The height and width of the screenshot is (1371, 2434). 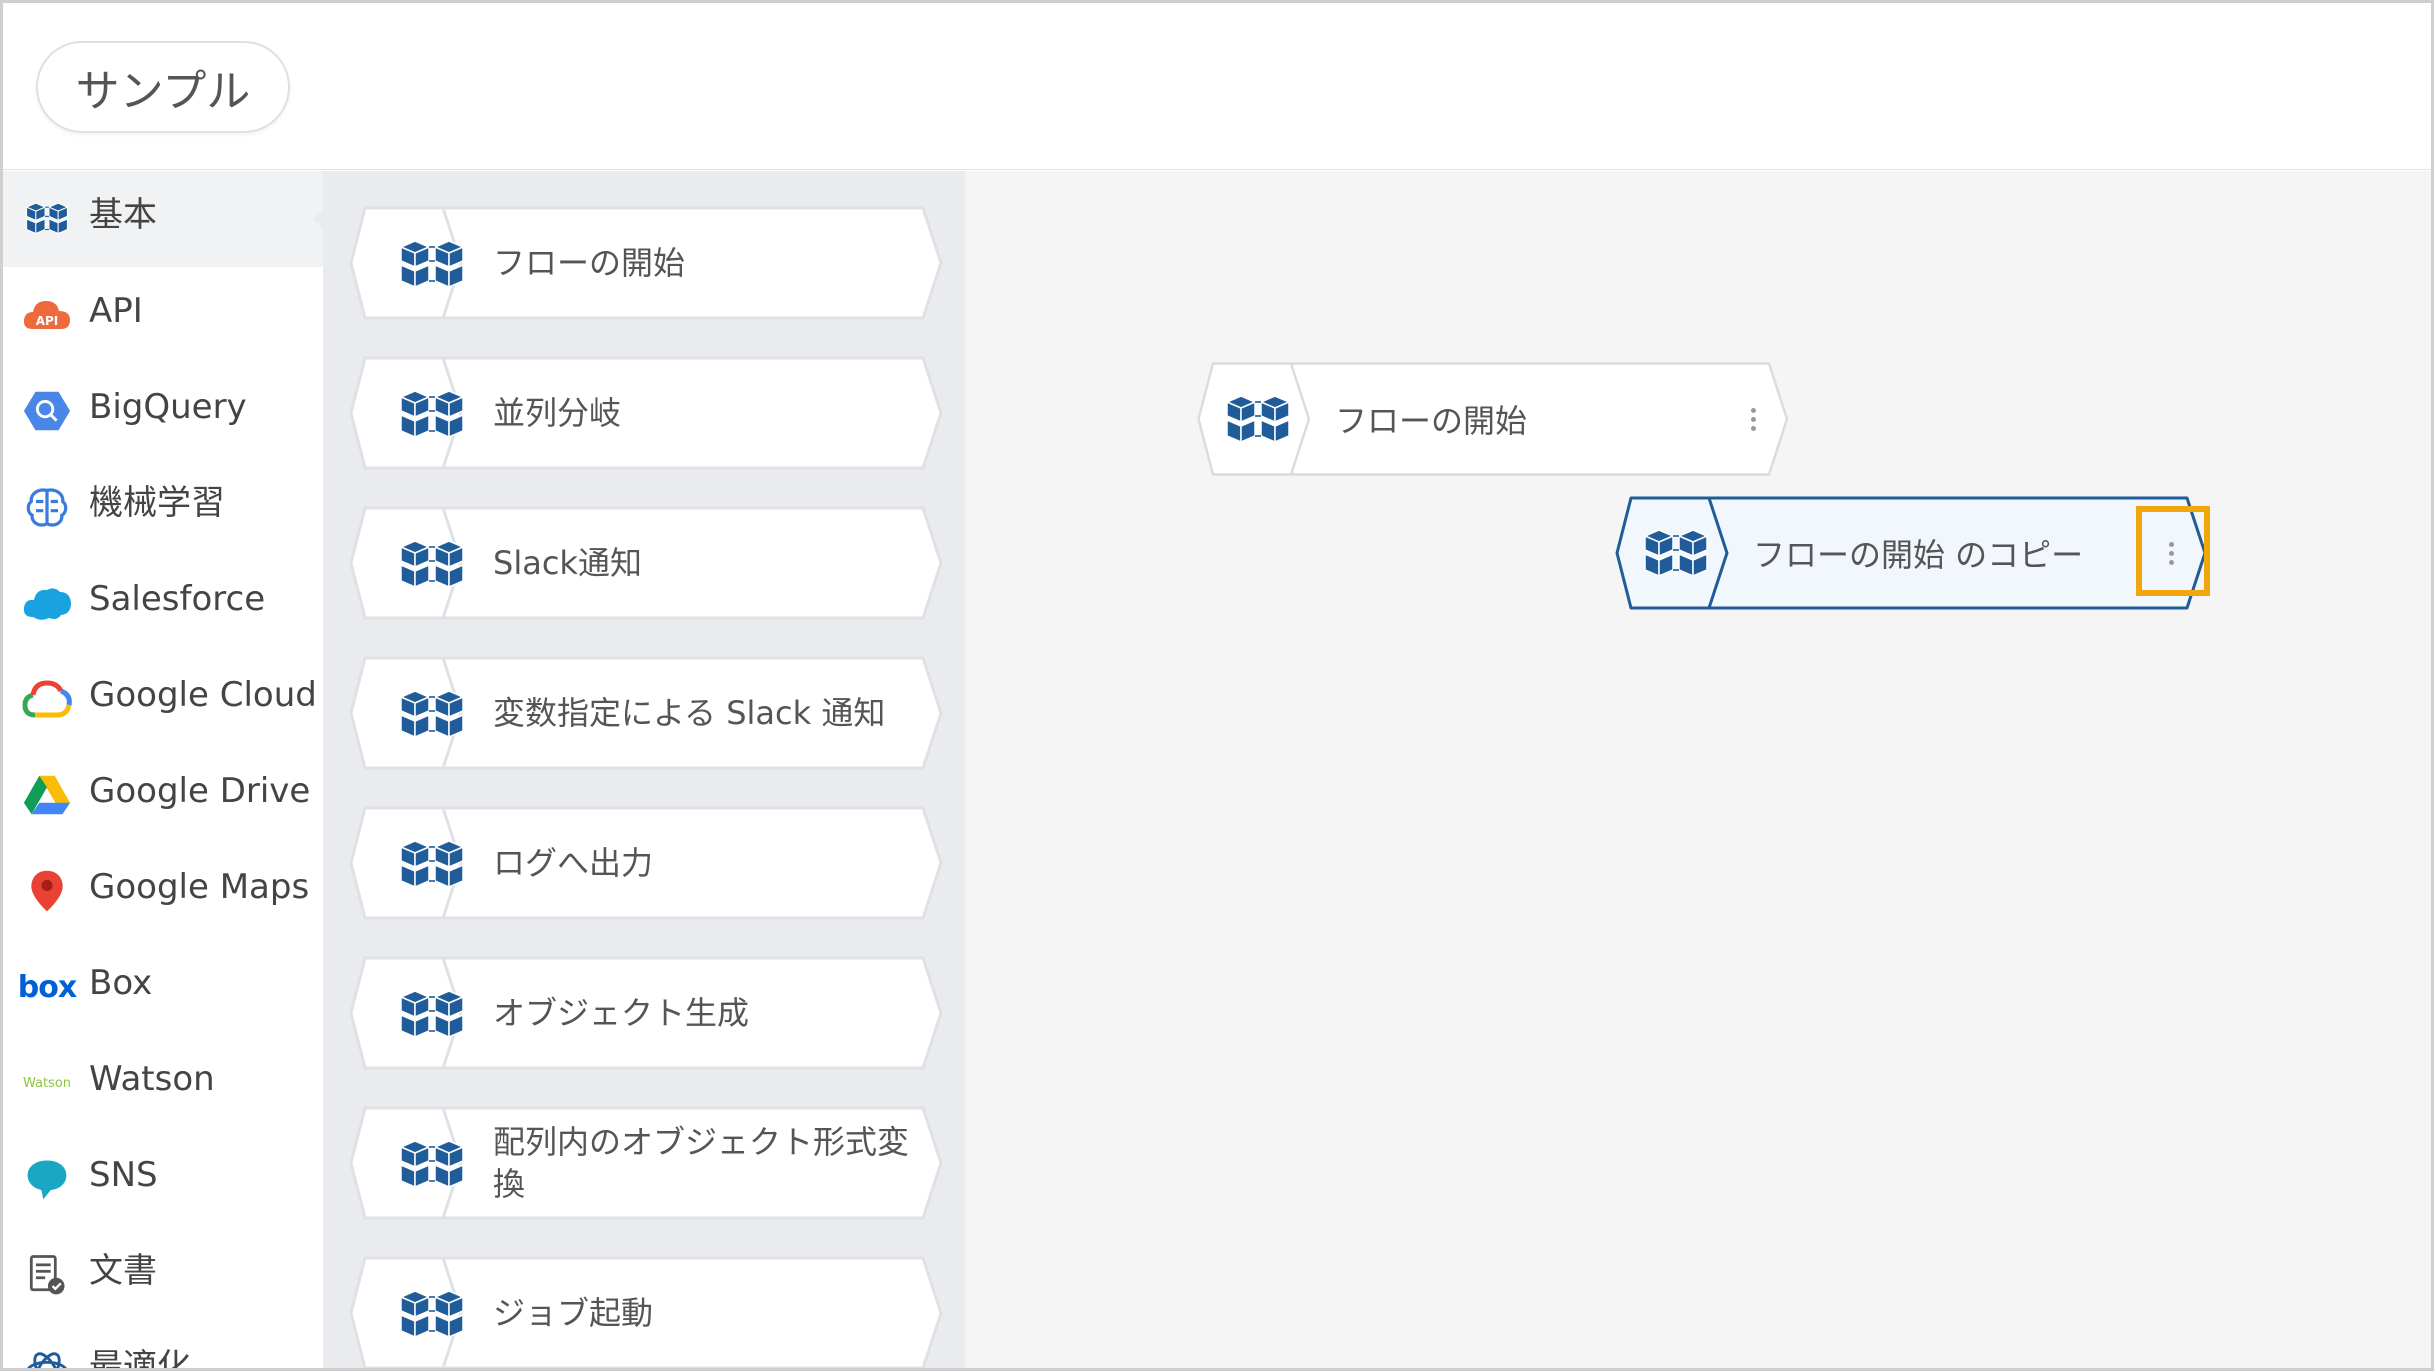 I want to click on sidebar-item: 最適化, so click(x=163, y=1347).